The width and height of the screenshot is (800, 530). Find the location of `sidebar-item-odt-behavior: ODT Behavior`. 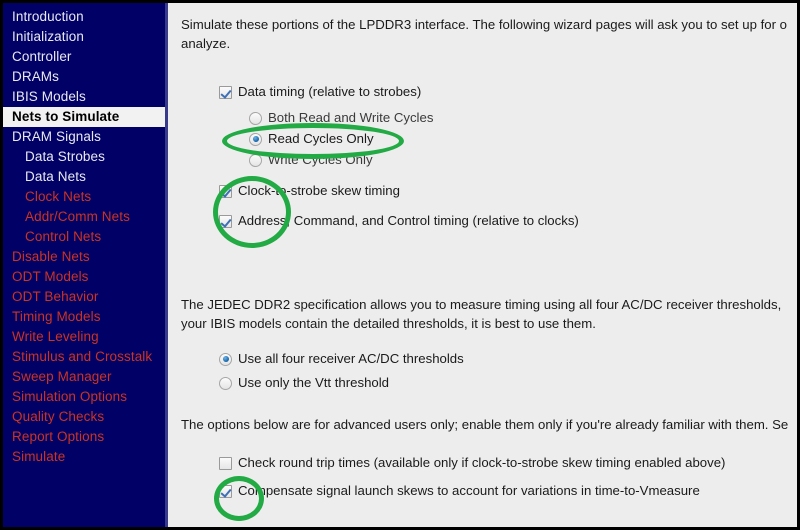

sidebar-item-odt-behavior: ODT Behavior is located at coordinates (84, 297).